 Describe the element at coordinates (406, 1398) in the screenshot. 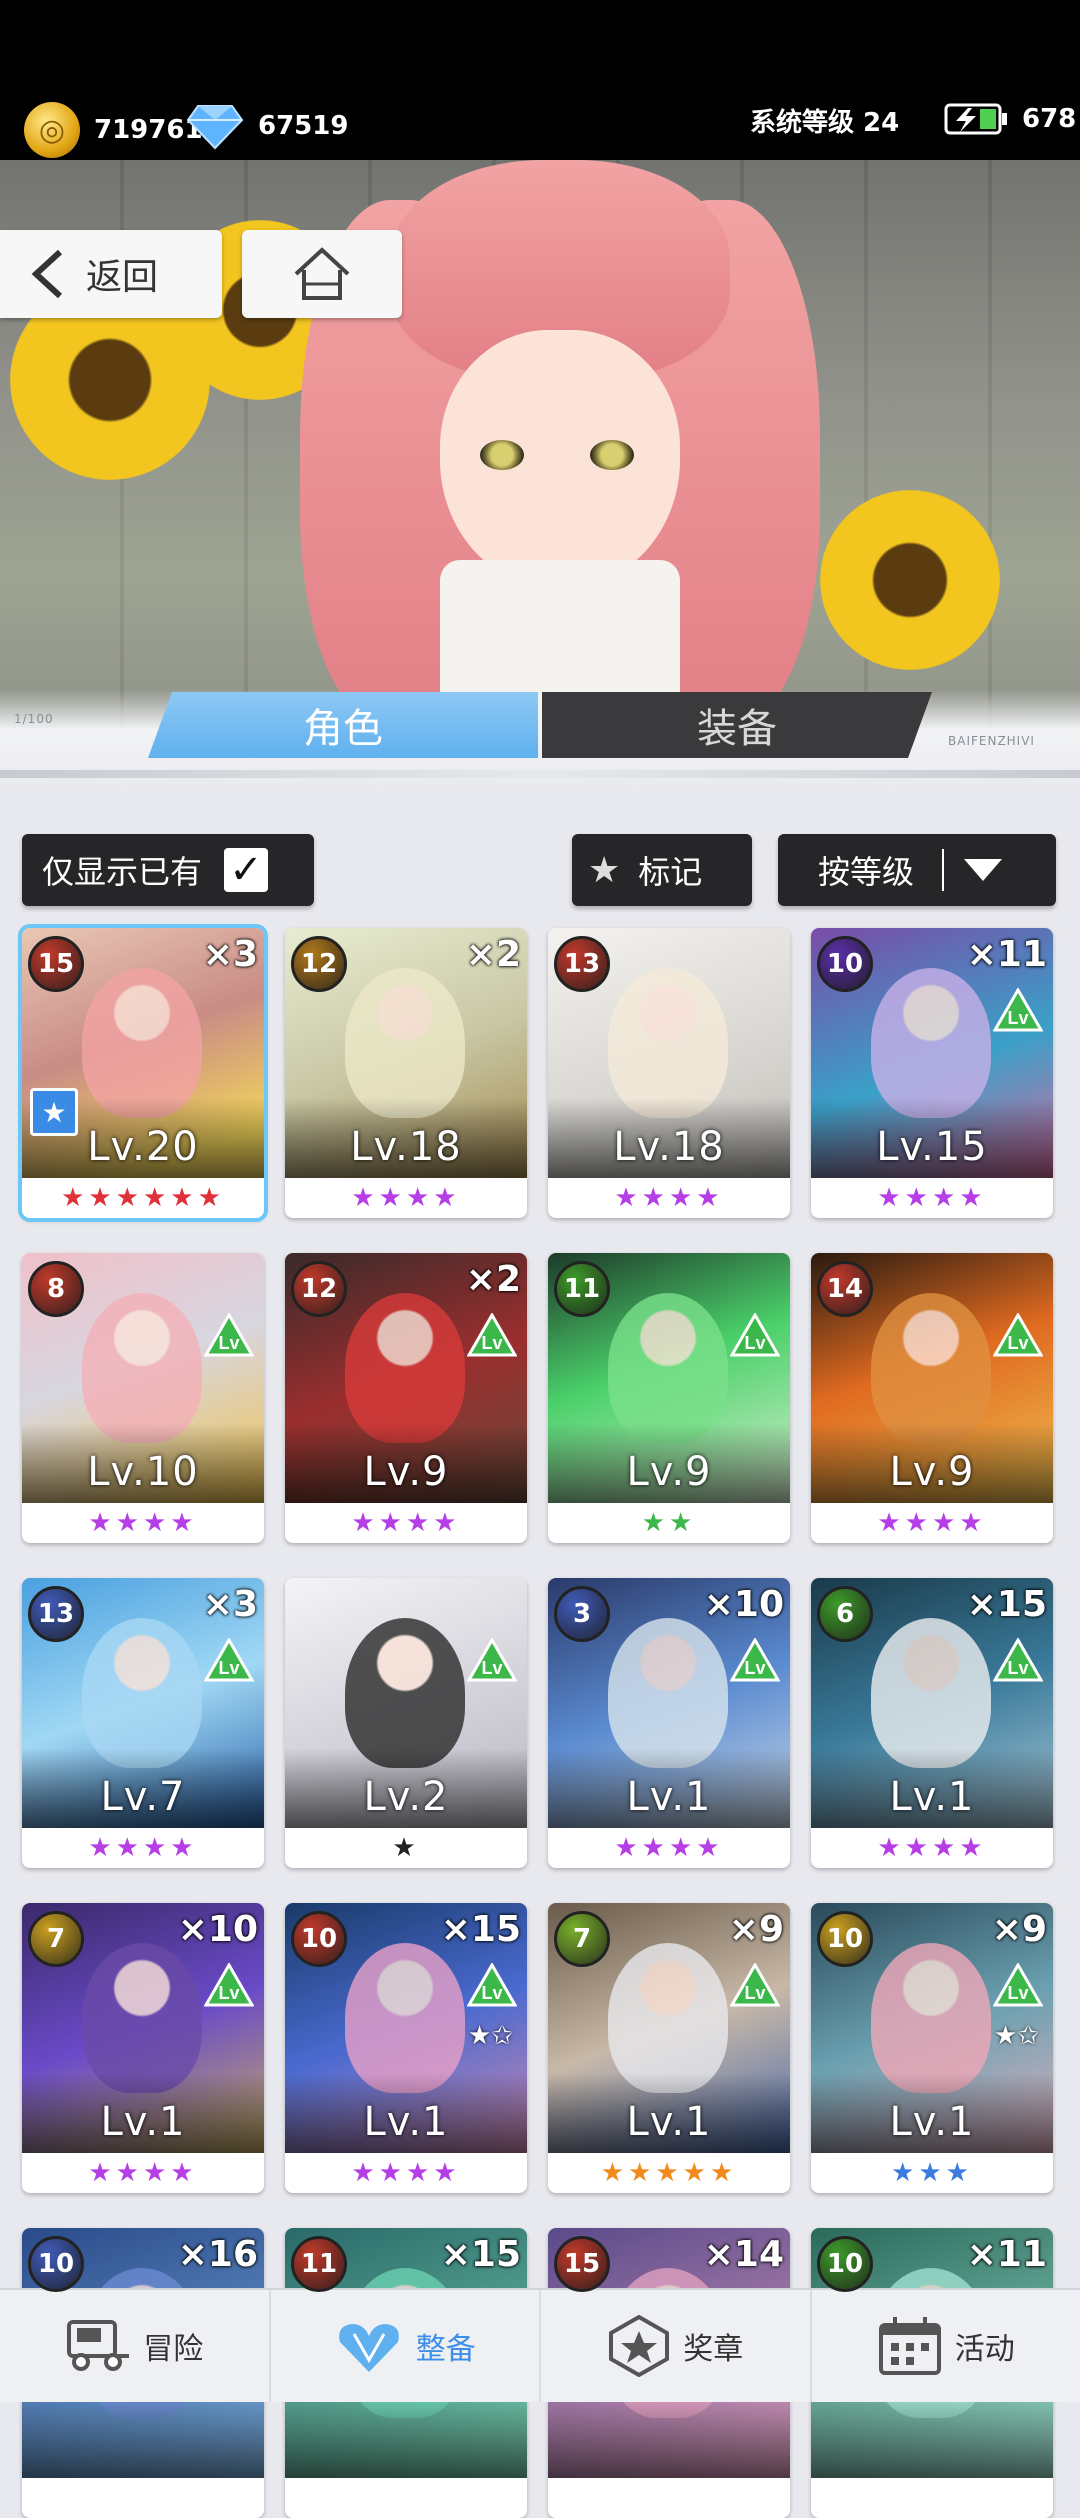

I see `character-card: 12×2LvLv.9★★★★` at that location.